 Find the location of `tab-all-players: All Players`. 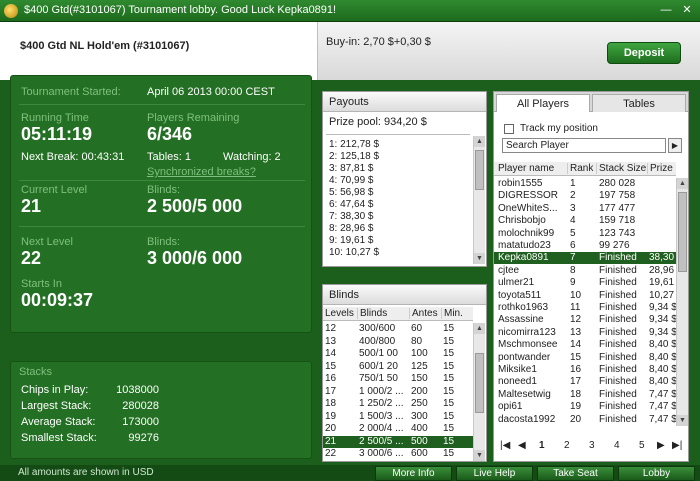

tab-all-players: All Players is located at coordinates (543, 103).